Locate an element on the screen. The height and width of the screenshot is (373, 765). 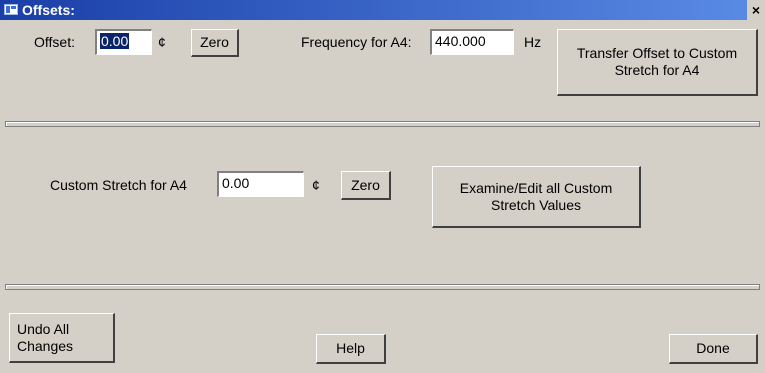
undo-all-changes-button: Undo All Changes is located at coordinates (62, 338).